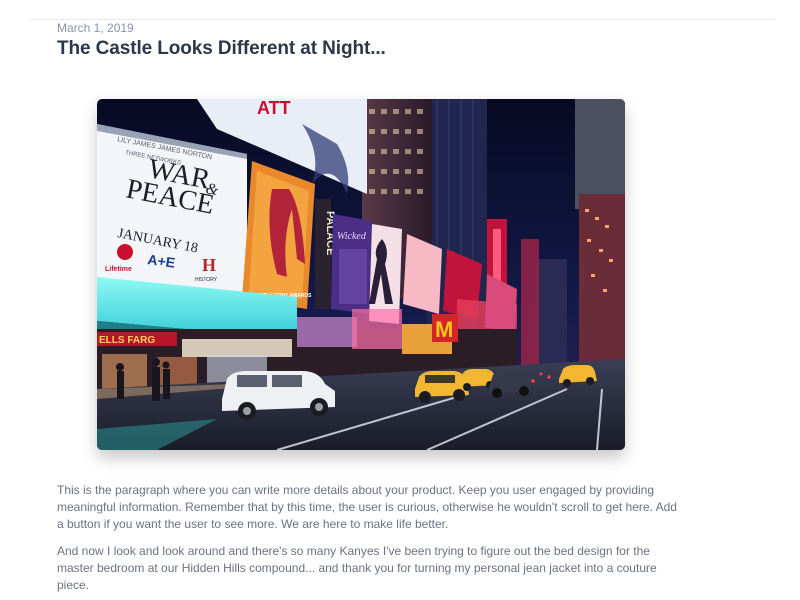  I want to click on logo-history: H, so click(209, 265).